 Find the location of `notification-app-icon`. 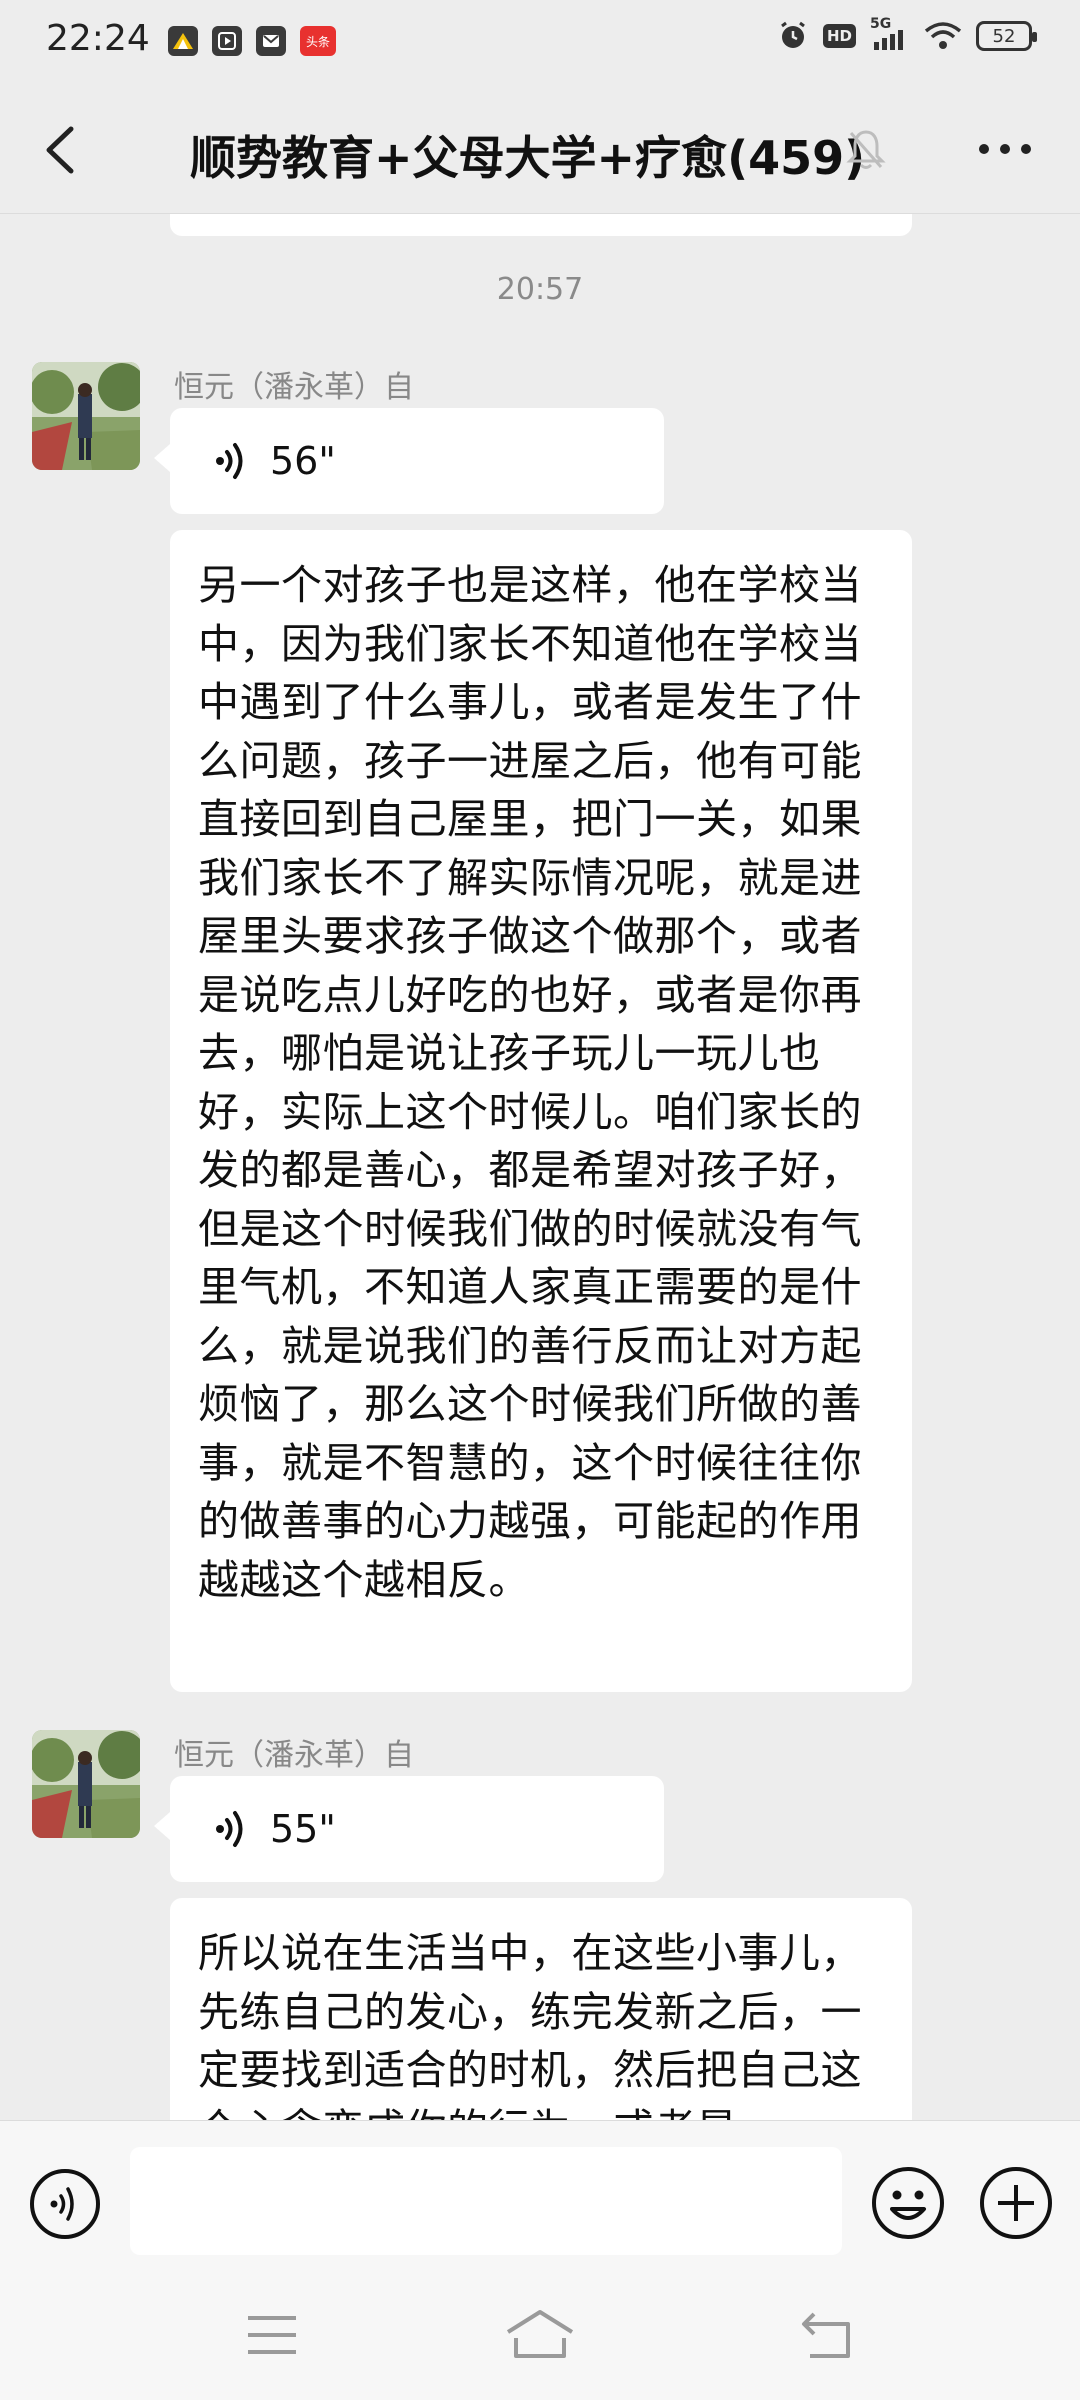

notification-app-icon is located at coordinates (183, 41).